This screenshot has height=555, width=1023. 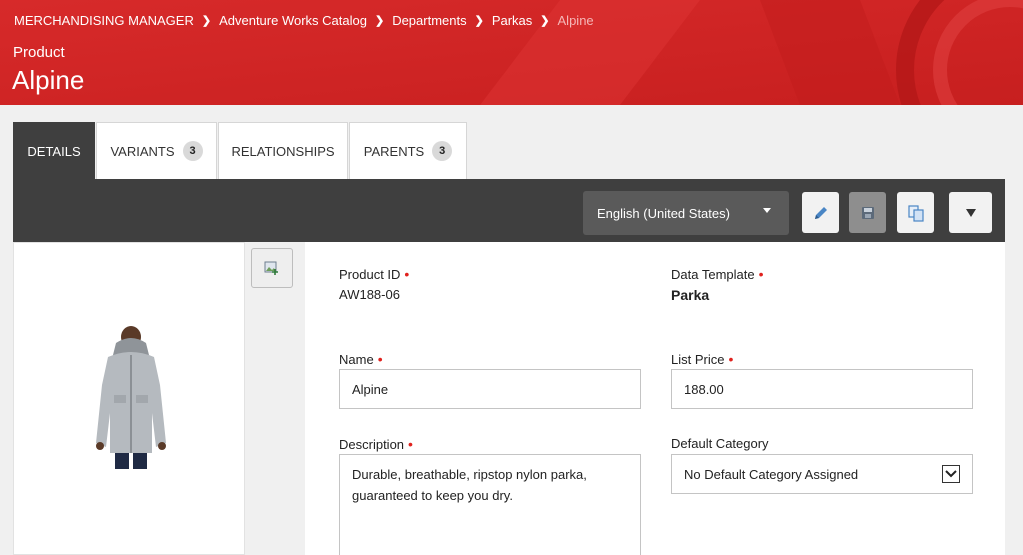 I want to click on pencil-icon, so click(x=820, y=212).